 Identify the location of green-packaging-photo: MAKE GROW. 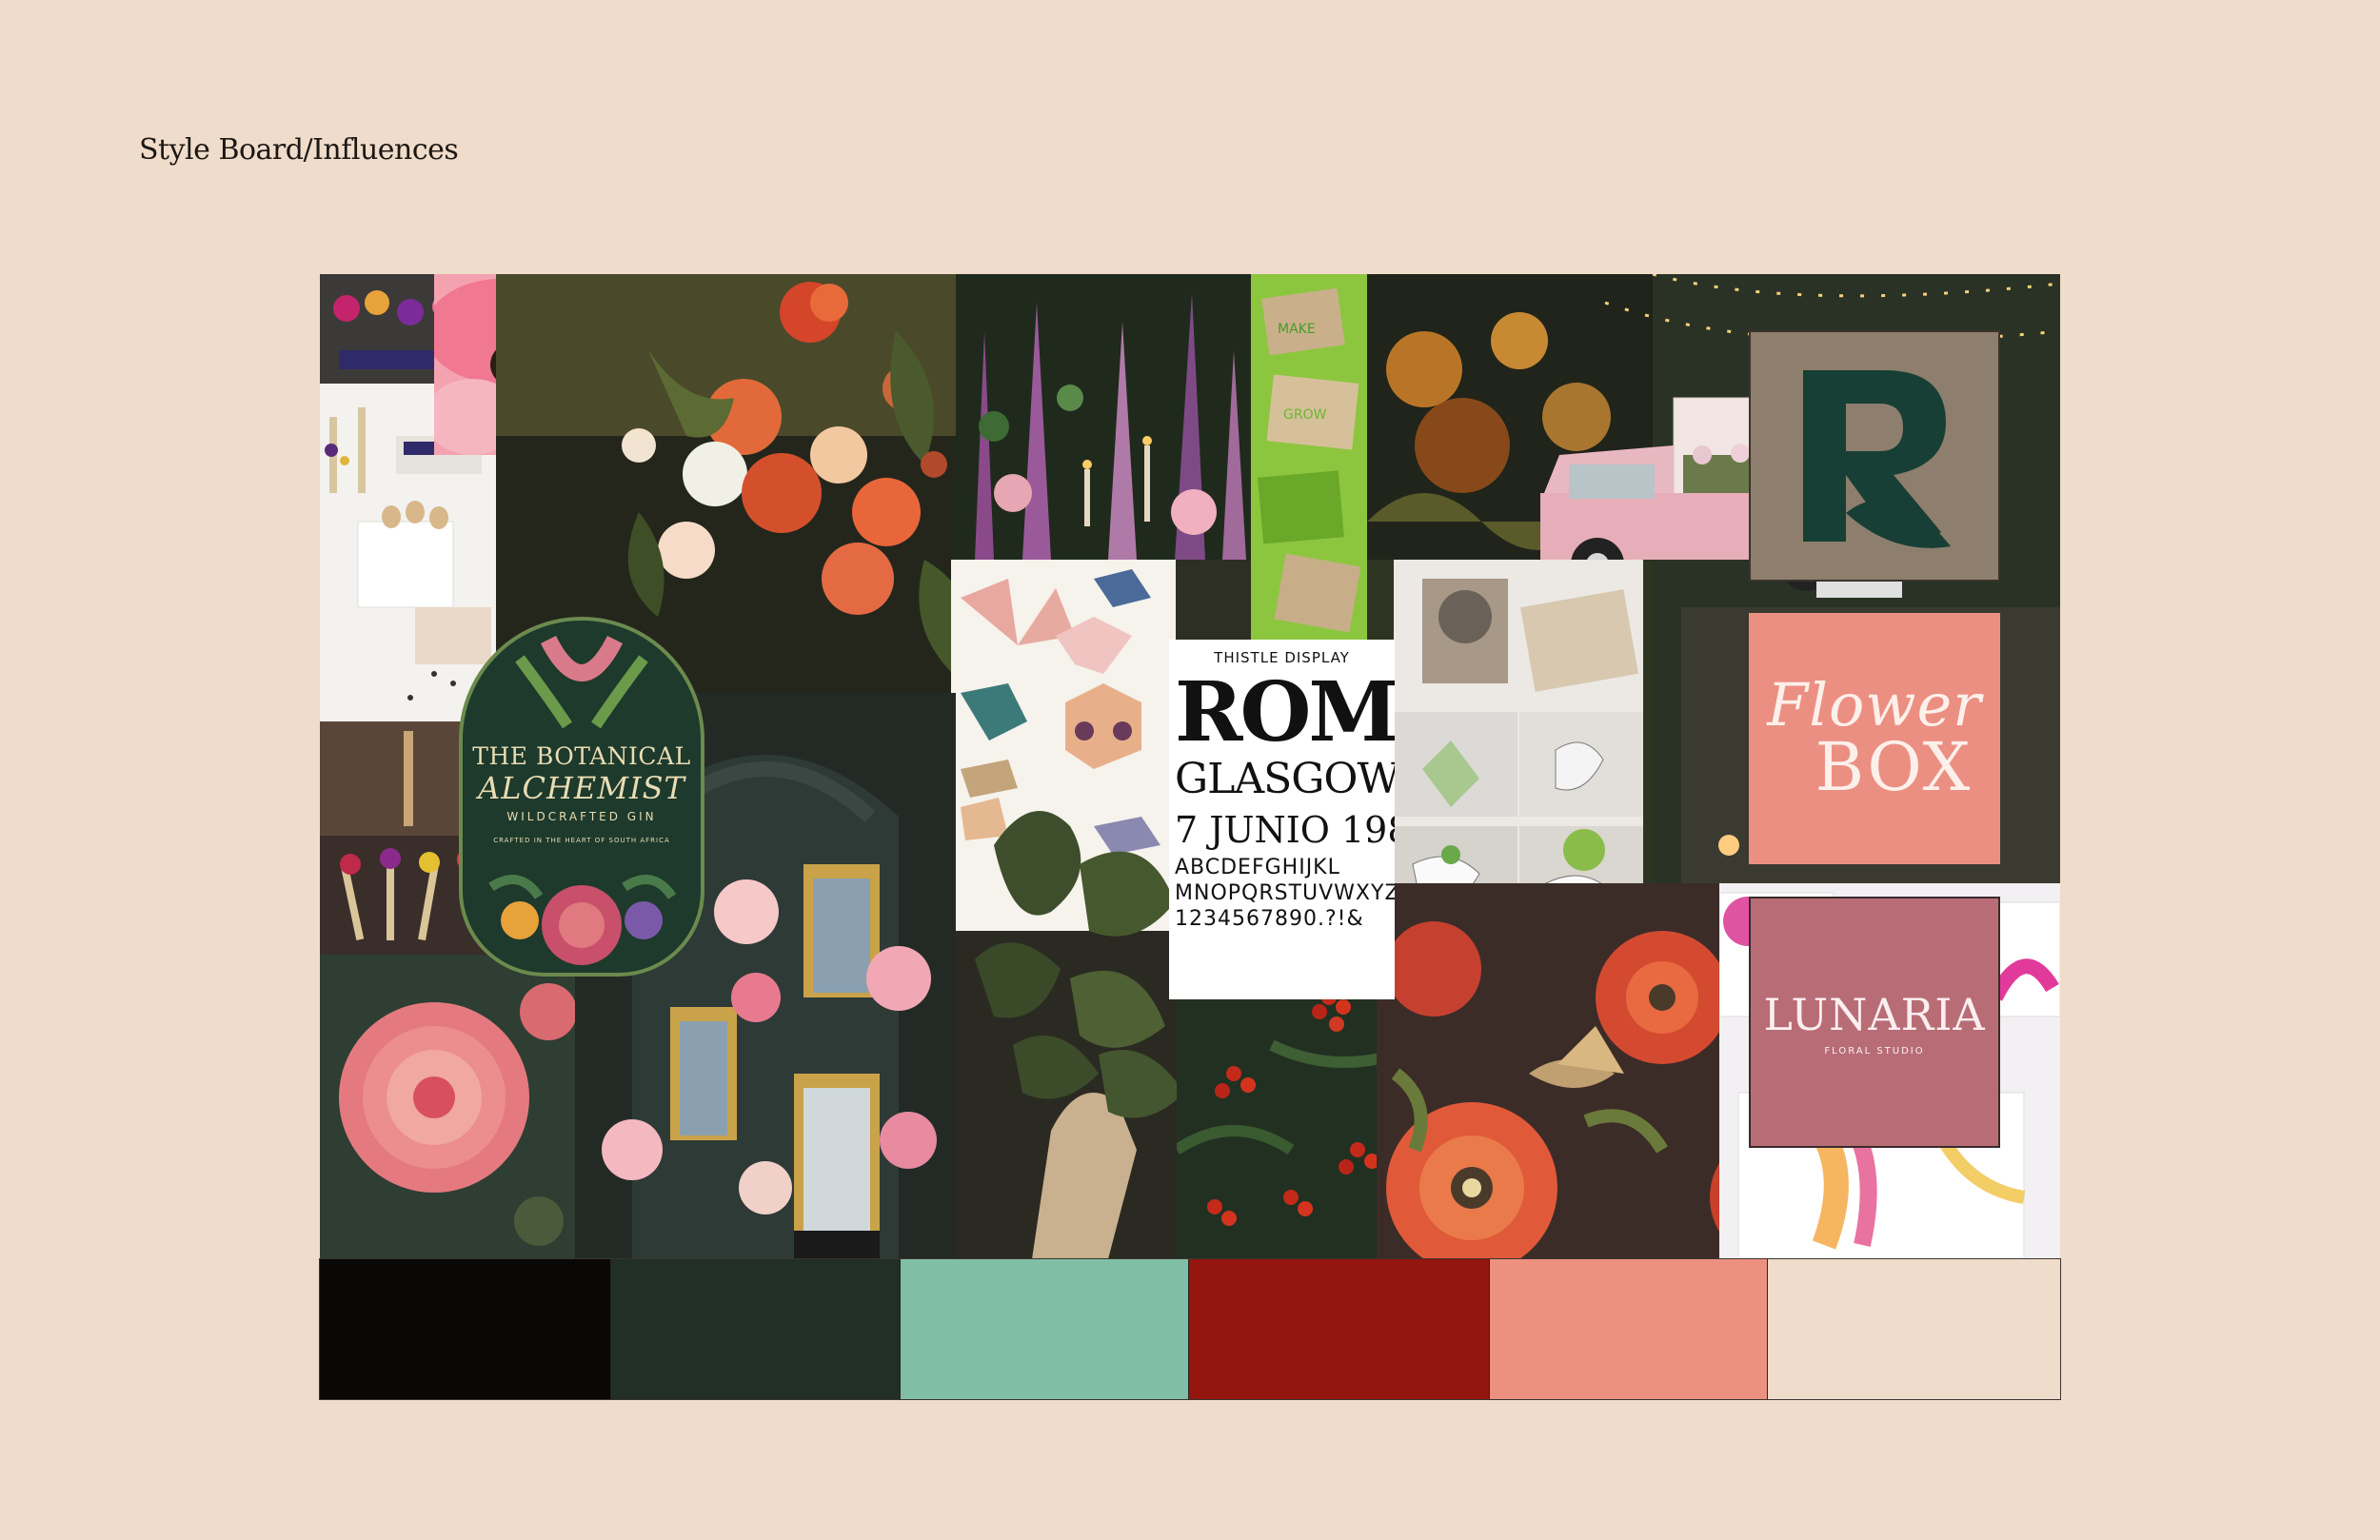
(1309, 464).